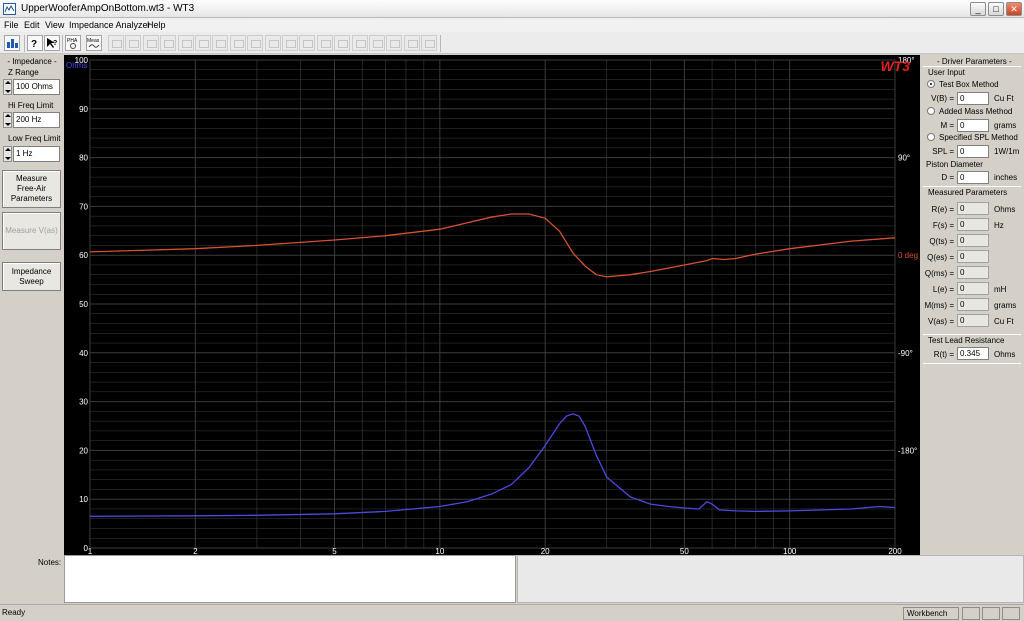 This screenshot has height=621, width=1024. I want to click on test-box-radio, so click(931, 84).